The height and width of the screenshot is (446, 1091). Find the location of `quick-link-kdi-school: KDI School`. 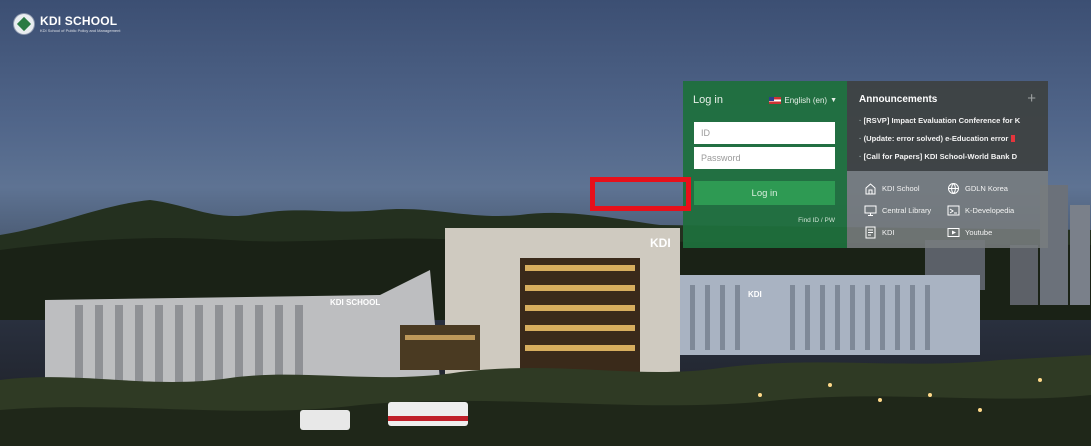

quick-link-kdi-school: KDI School is located at coordinates (892, 188).